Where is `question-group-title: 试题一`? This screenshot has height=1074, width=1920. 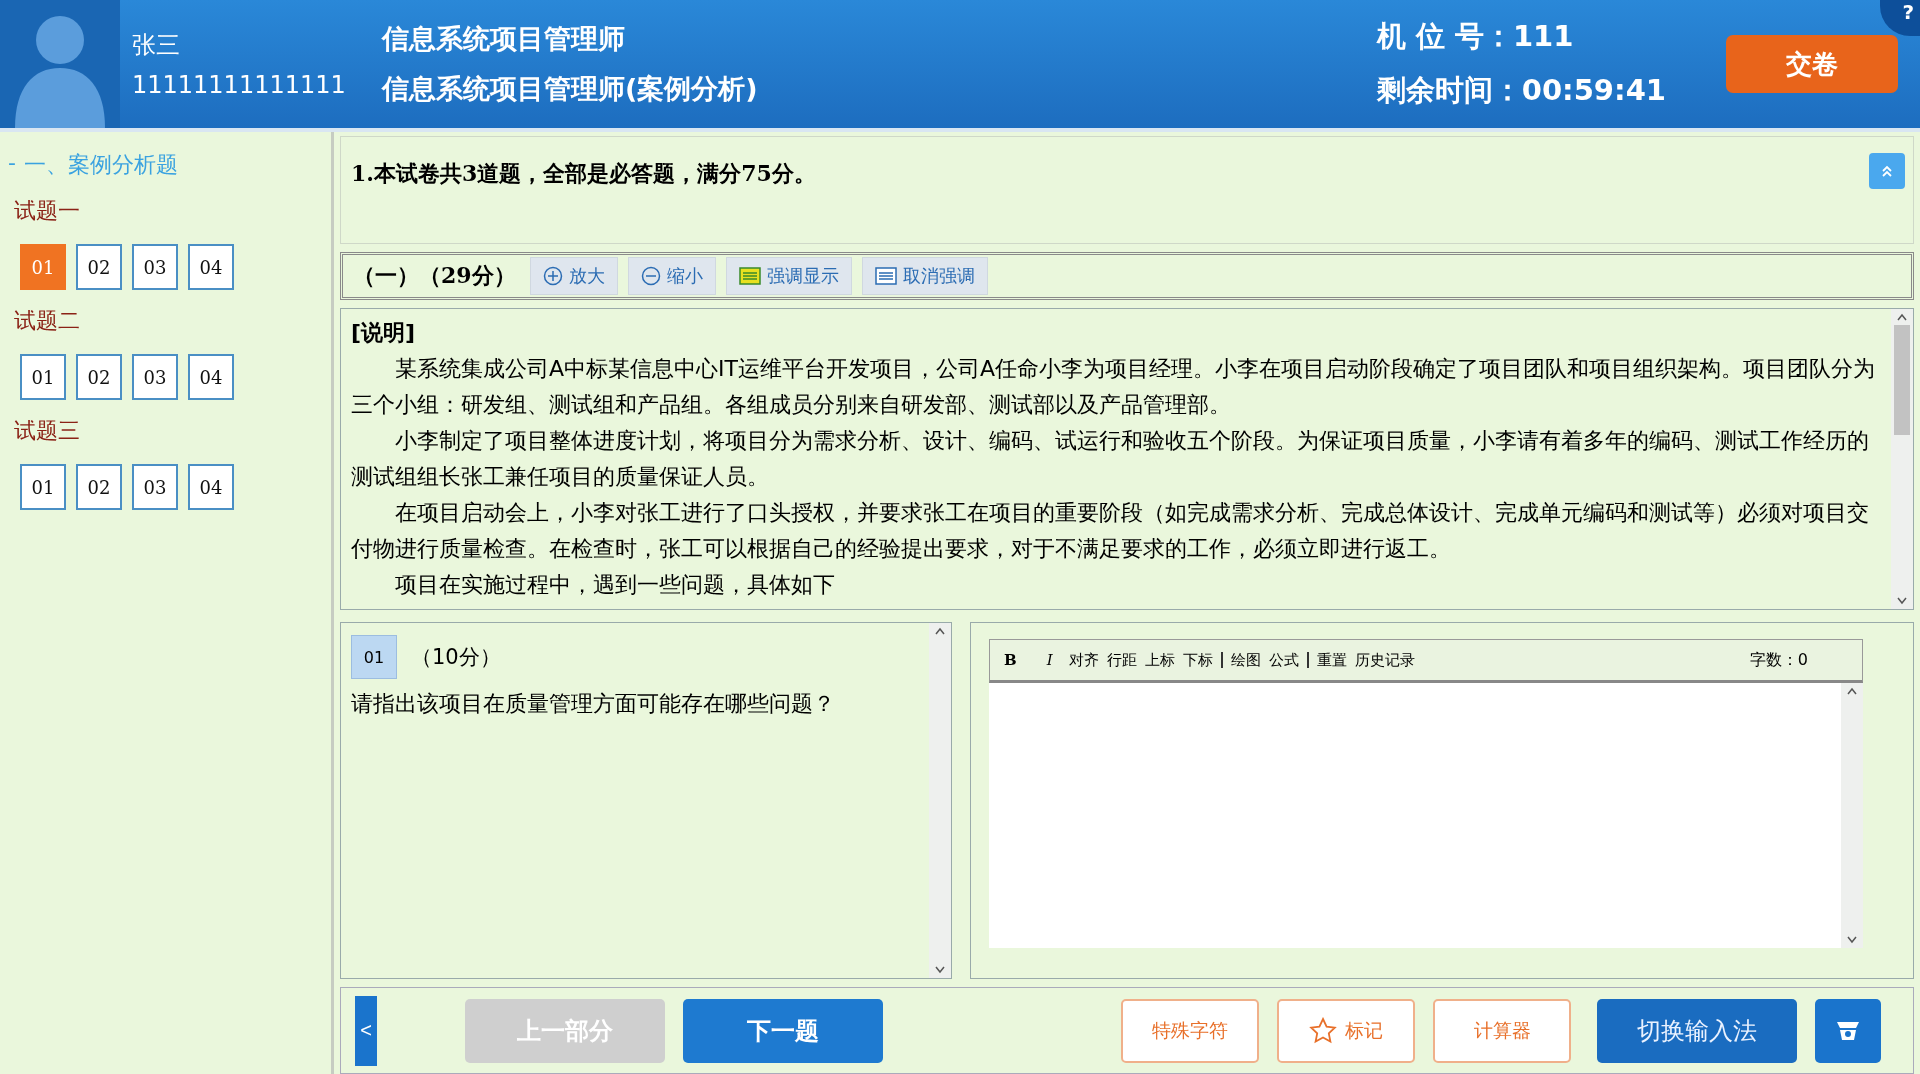 question-group-title: 试题一 is located at coordinates (47, 211).